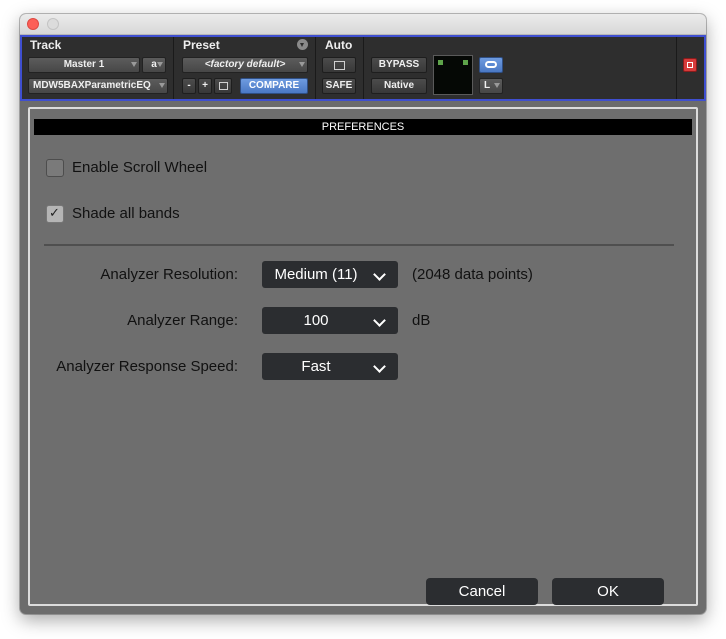 The height and width of the screenshot is (639, 726). What do you see at coordinates (140, 167) in the screenshot?
I see `enable-scroll-wheel-label: Enable Scroll Wheel` at bounding box center [140, 167].